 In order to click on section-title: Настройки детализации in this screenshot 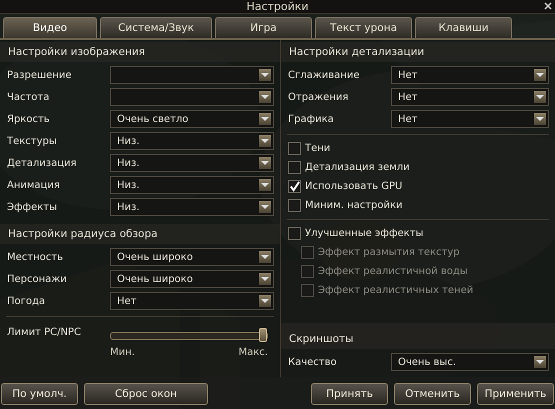, I will do `click(356, 52)`.